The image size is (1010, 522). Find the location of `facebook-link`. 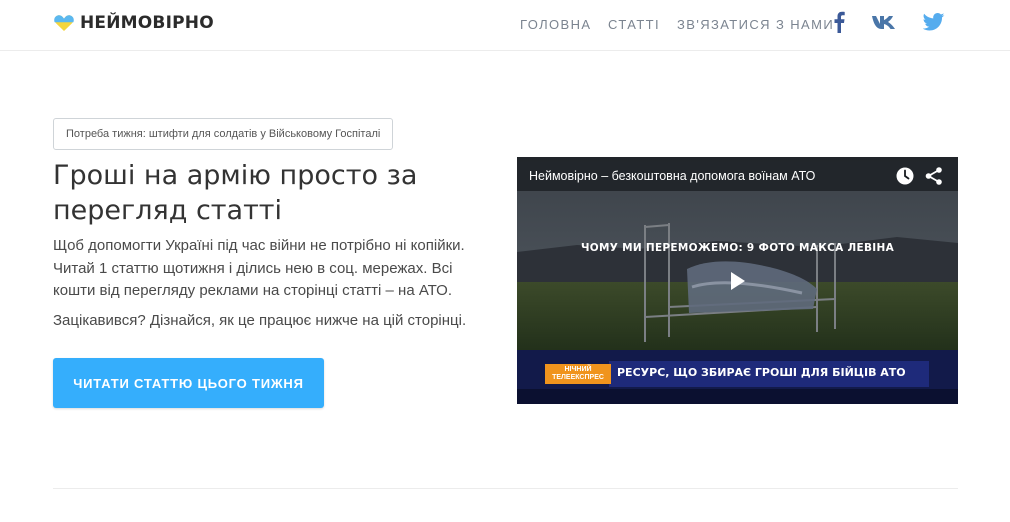

facebook-link is located at coordinates (839, 22).